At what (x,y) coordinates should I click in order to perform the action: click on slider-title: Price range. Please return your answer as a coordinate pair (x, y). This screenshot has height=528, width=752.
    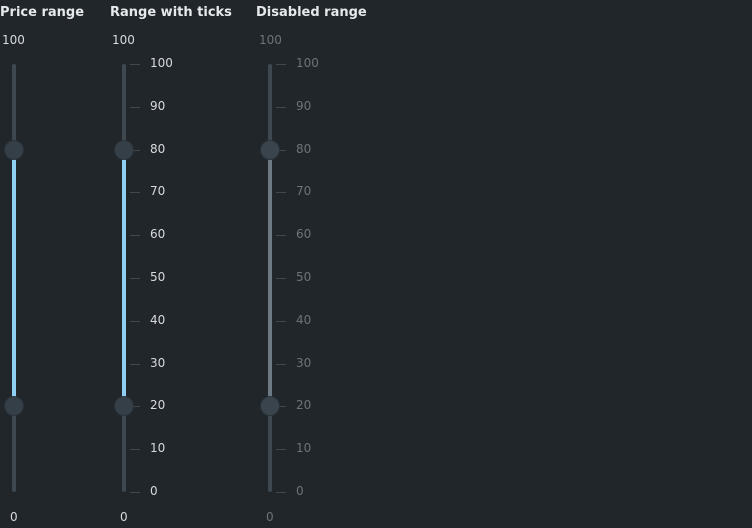
    Looking at the image, I should click on (42, 12).